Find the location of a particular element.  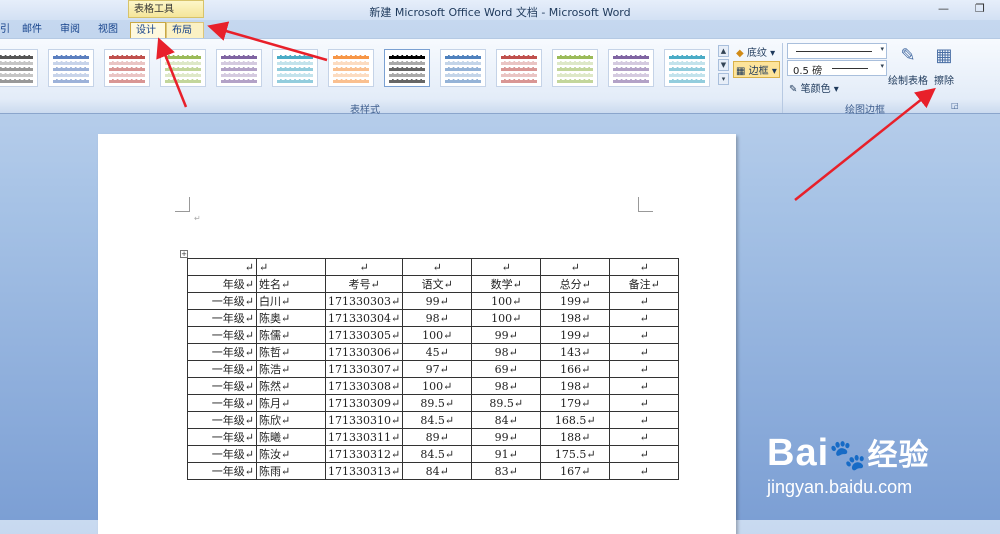

paw-icon: 🐾 is located at coordinates (848, 455).